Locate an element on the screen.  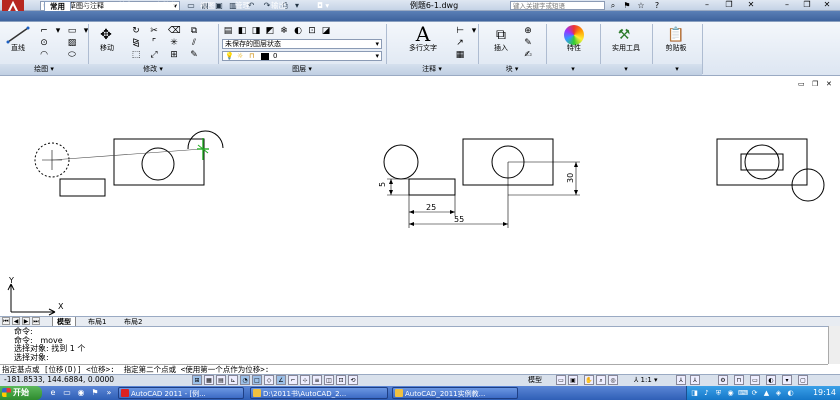
trim-icon: ✂ is located at coordinates (154, 31).